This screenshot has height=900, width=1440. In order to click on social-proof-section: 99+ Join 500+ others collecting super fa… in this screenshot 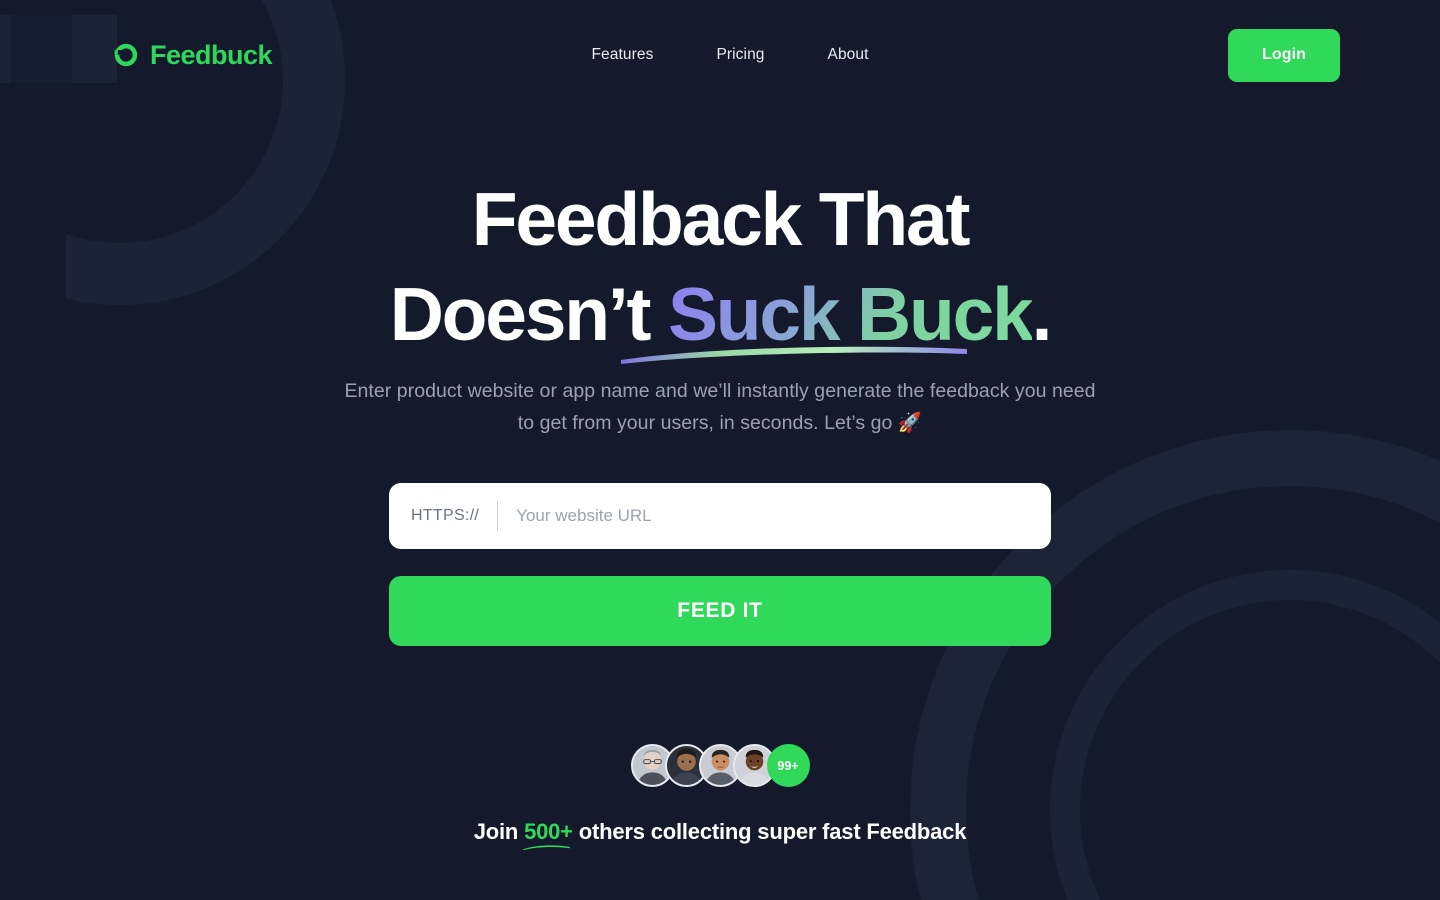, I will do `click(720, 797)`.